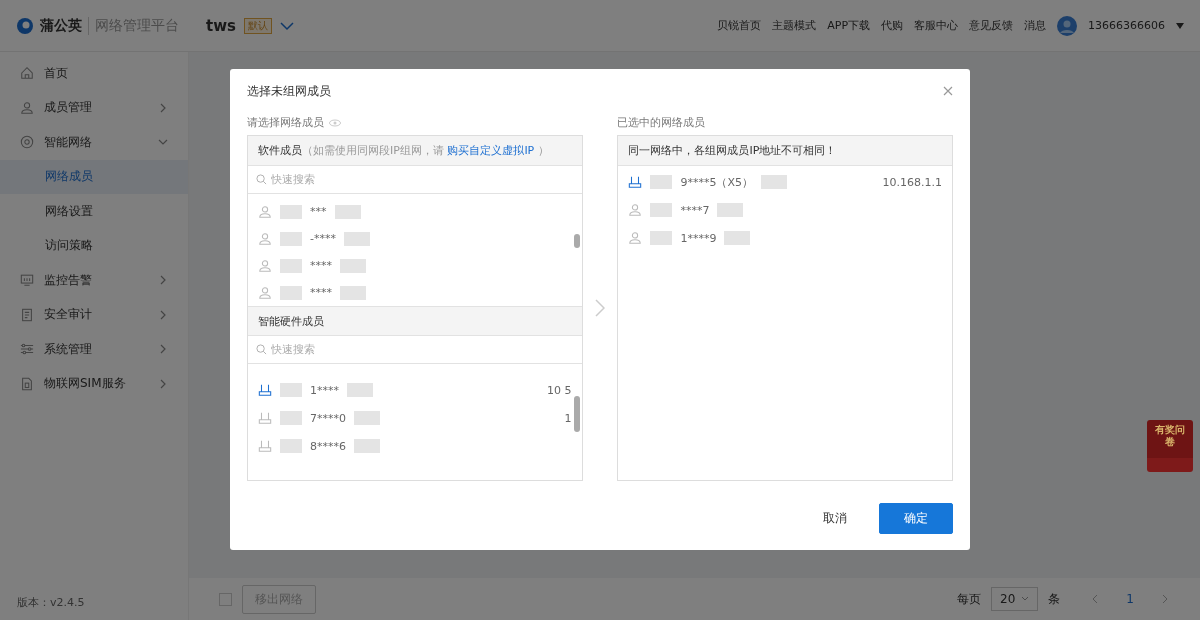  I want to click on panel-label: 请选择网络成员, so click(285, 122).